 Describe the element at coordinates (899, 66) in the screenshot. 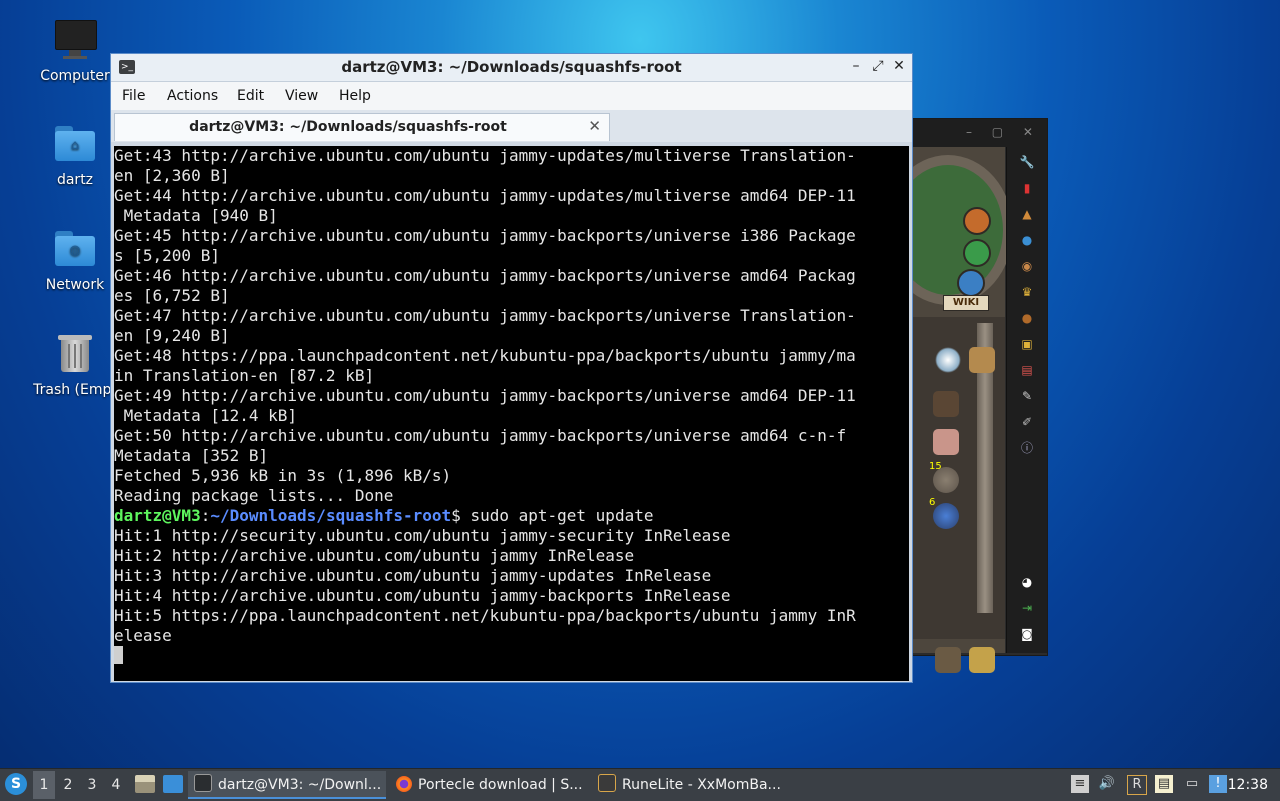

I see `close-button: ✕` at that location.